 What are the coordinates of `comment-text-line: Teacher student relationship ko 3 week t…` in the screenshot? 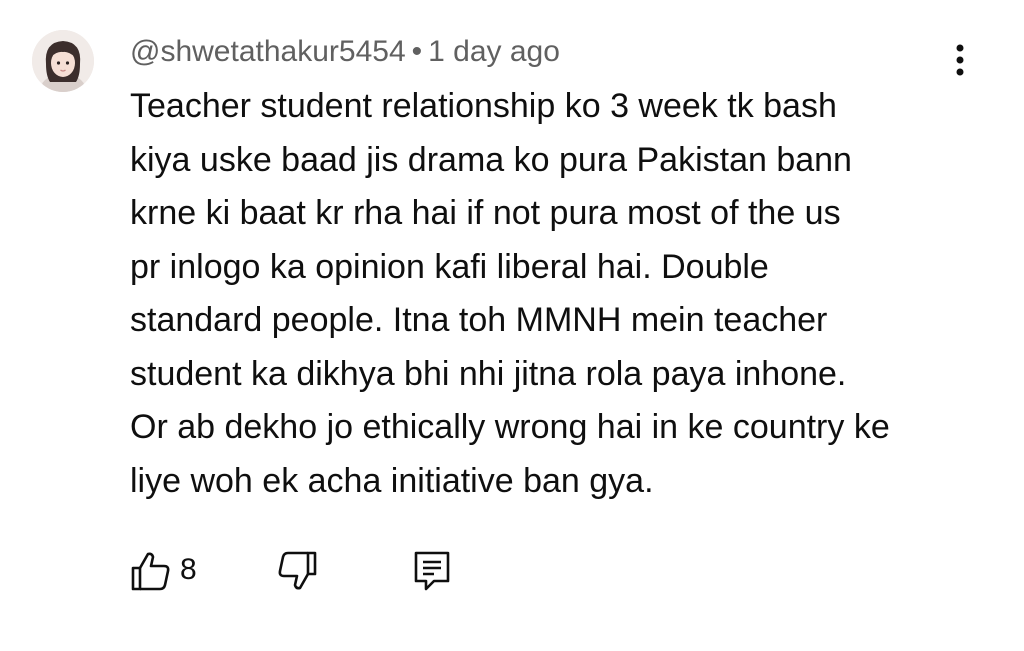 It's located at (483, 106).